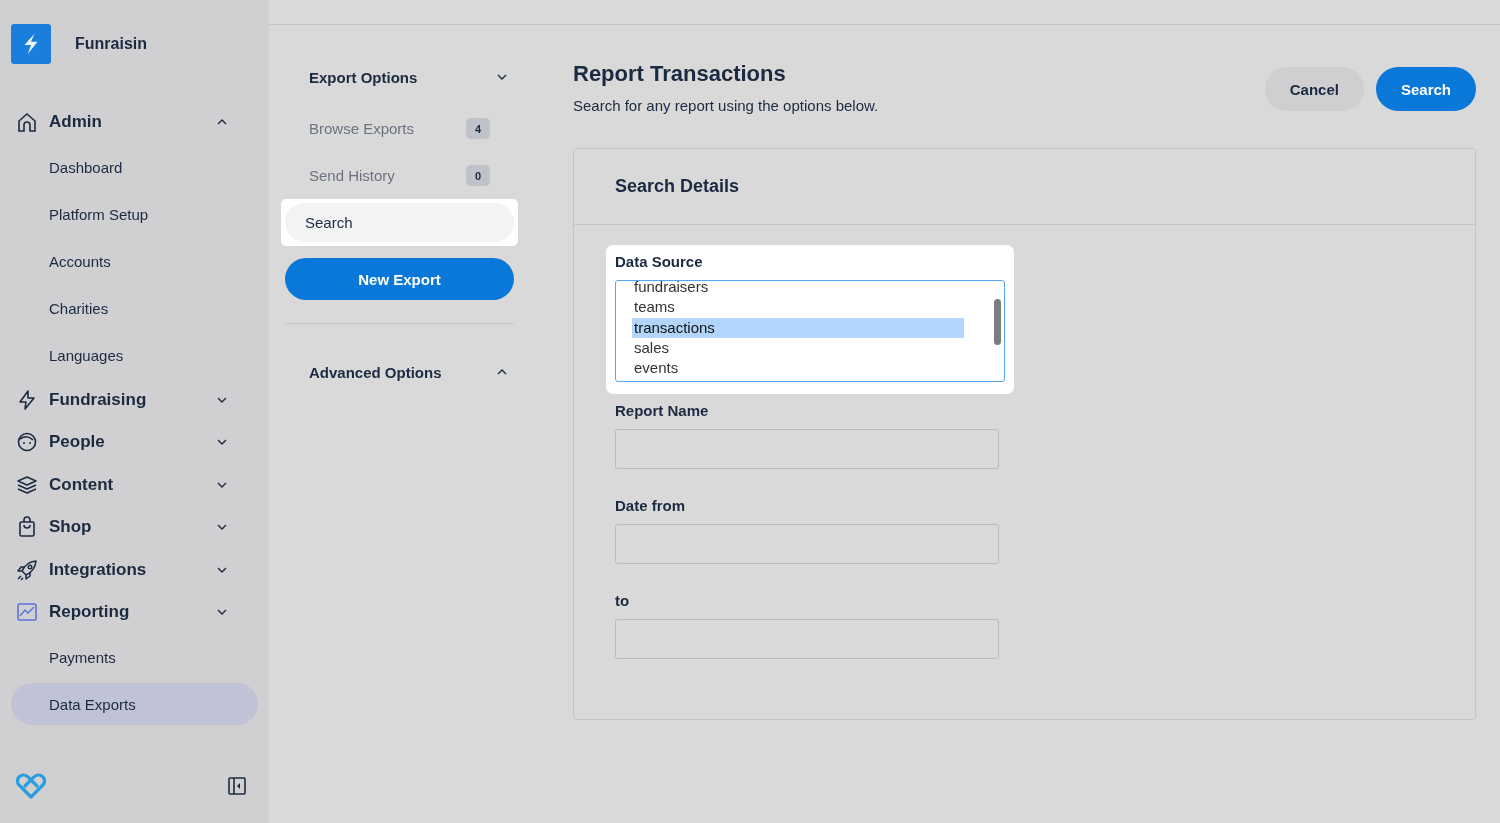 The height and width of the screenshot is (823, 1500). Describe the element at coordinates (677, 186) in the screenshot. I see `panel-title: Search Details` at that location.